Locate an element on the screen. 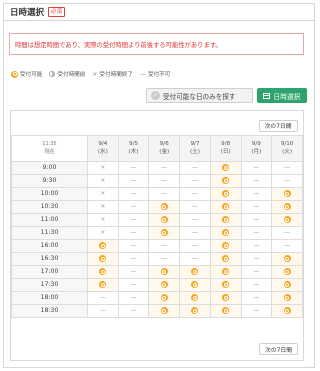  select-datetime-label: 日時選択 is located at coordinates (287, 96).